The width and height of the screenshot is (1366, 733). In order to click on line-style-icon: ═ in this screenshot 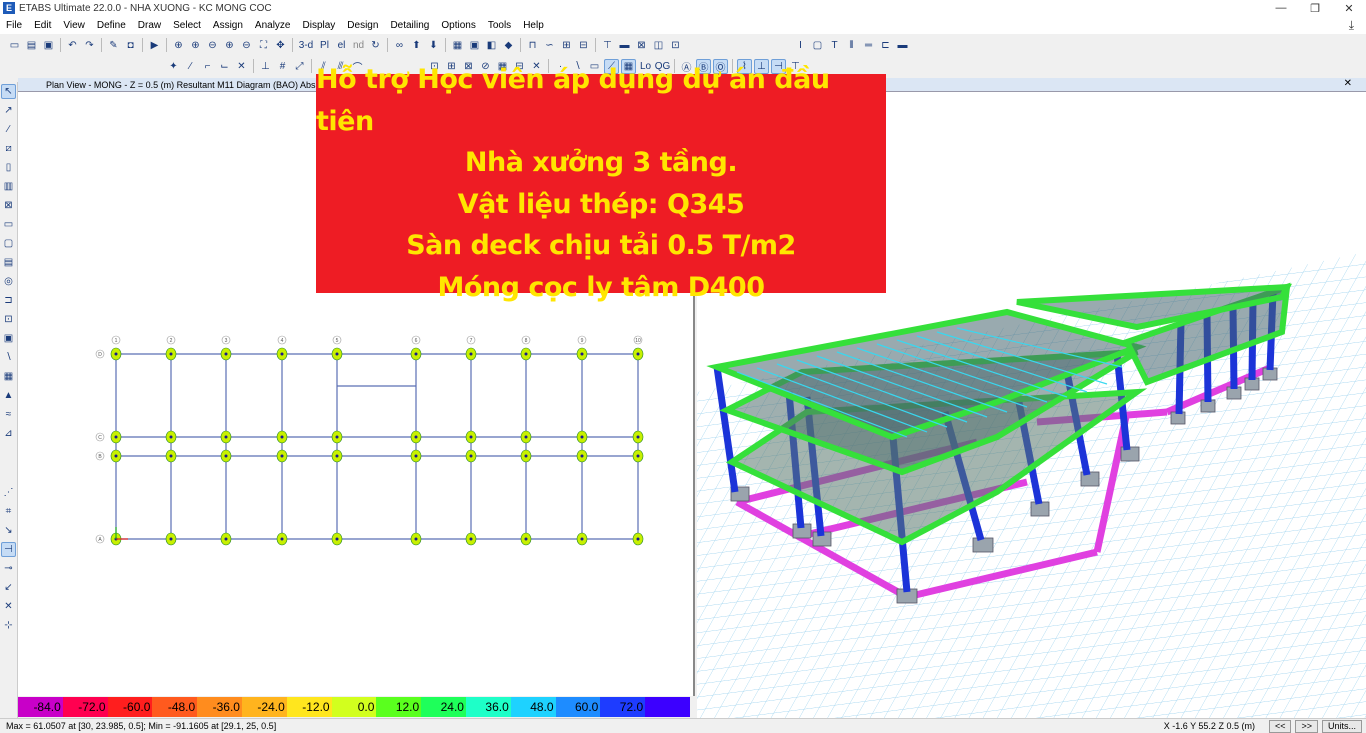, I will do `click(868, 45)`.